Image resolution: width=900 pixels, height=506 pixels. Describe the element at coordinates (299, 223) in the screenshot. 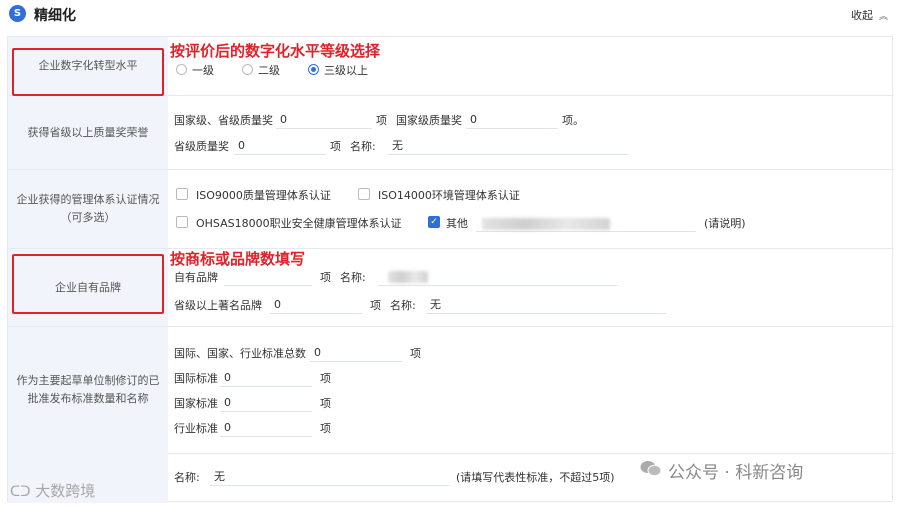

I see `ohsas-label: OHSAS18000职业安全健康管理体系认证` at that location.